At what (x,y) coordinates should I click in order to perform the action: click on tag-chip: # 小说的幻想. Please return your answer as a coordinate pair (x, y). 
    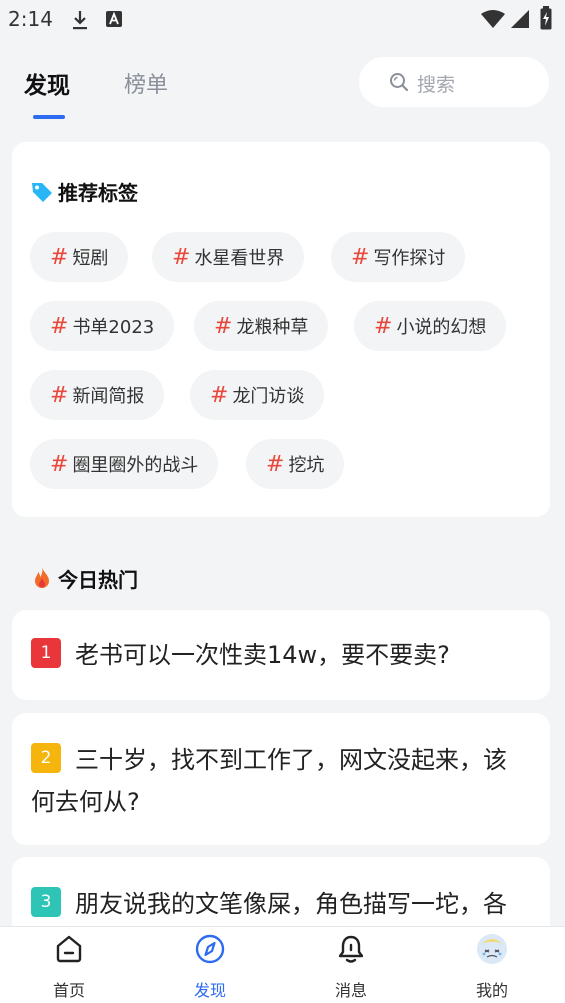
    Looking at the image, I should click on (430, 326).